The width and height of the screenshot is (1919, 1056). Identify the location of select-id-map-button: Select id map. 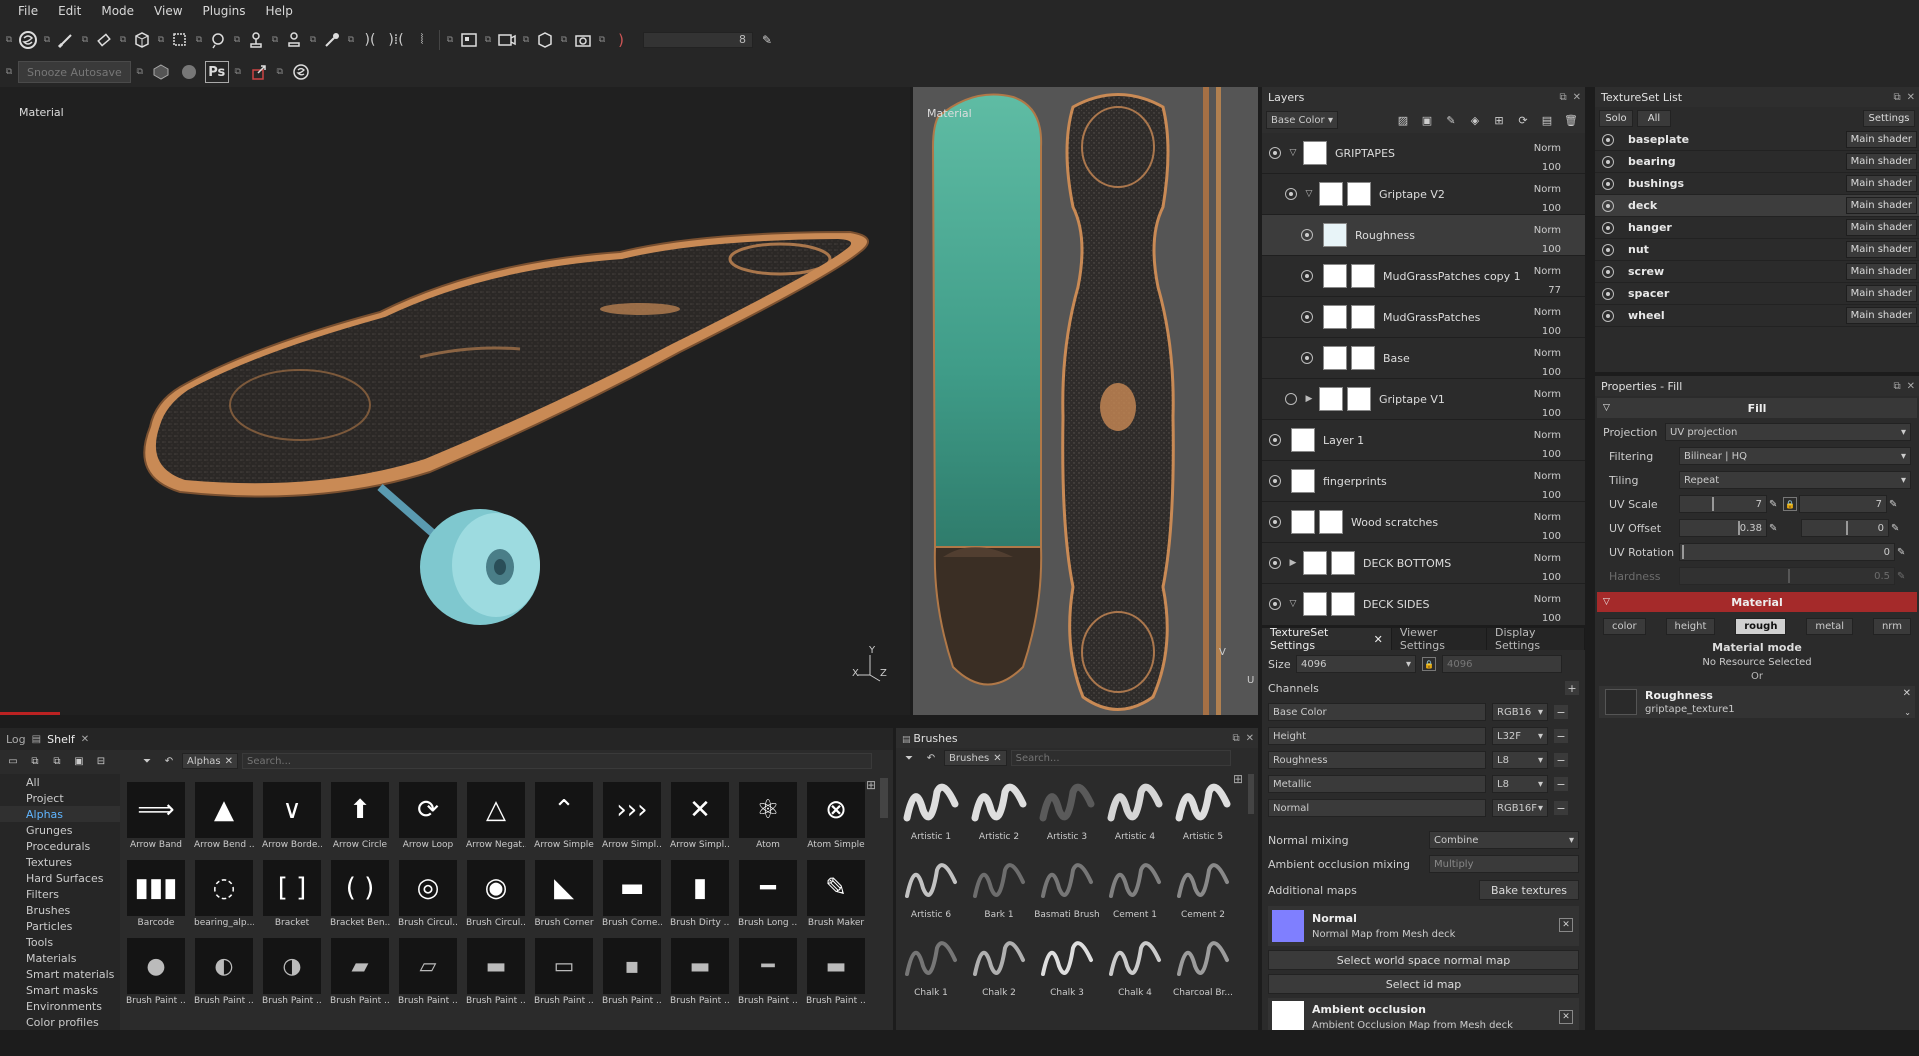
(1423, 984).